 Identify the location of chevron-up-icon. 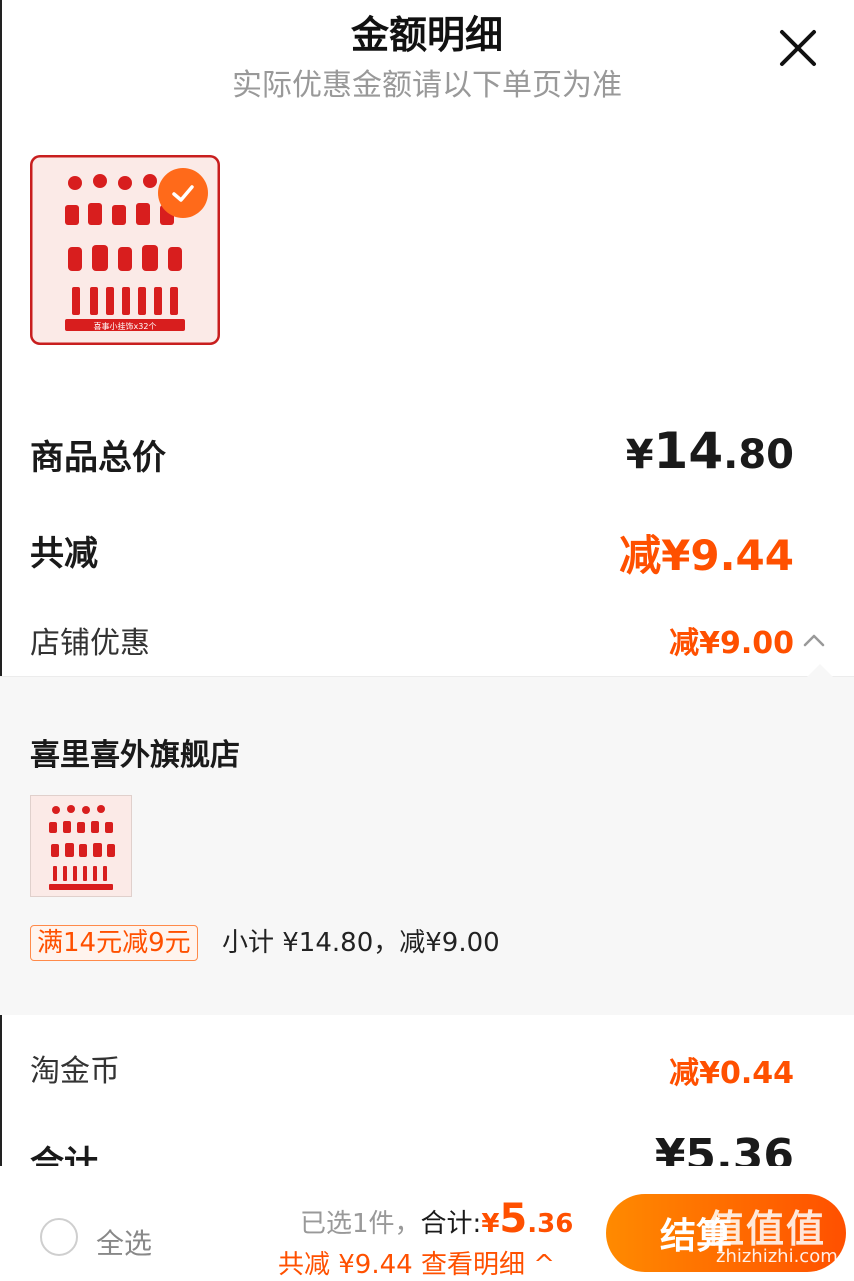
(814, 640).